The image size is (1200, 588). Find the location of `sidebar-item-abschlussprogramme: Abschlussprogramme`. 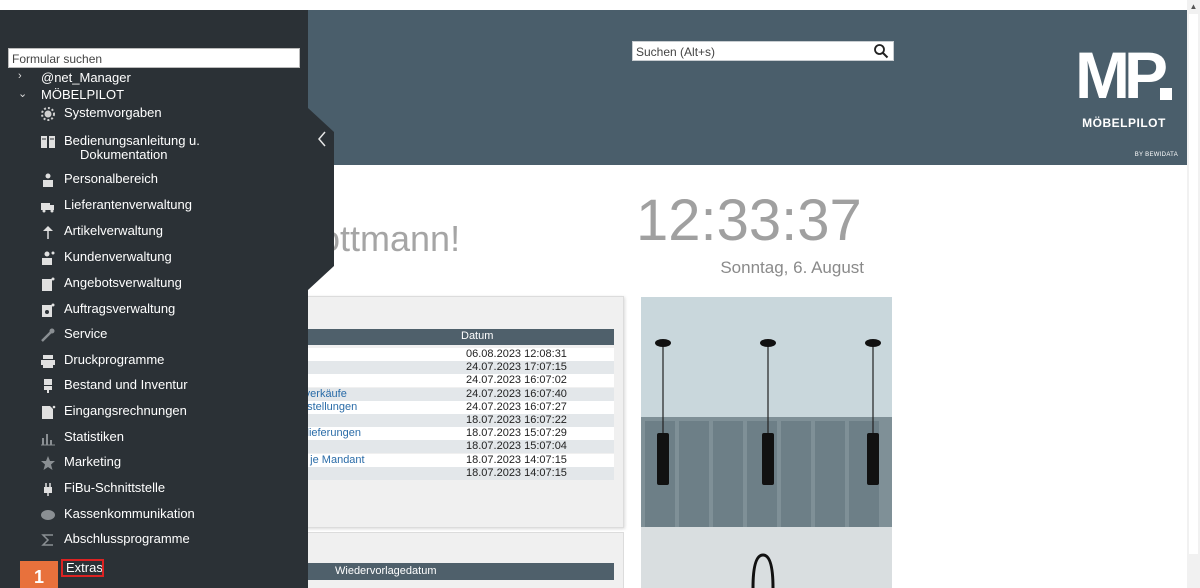

sidebar-item-abschlussprogramme: Abschlussprogramme is located at coordinates (170, 541).